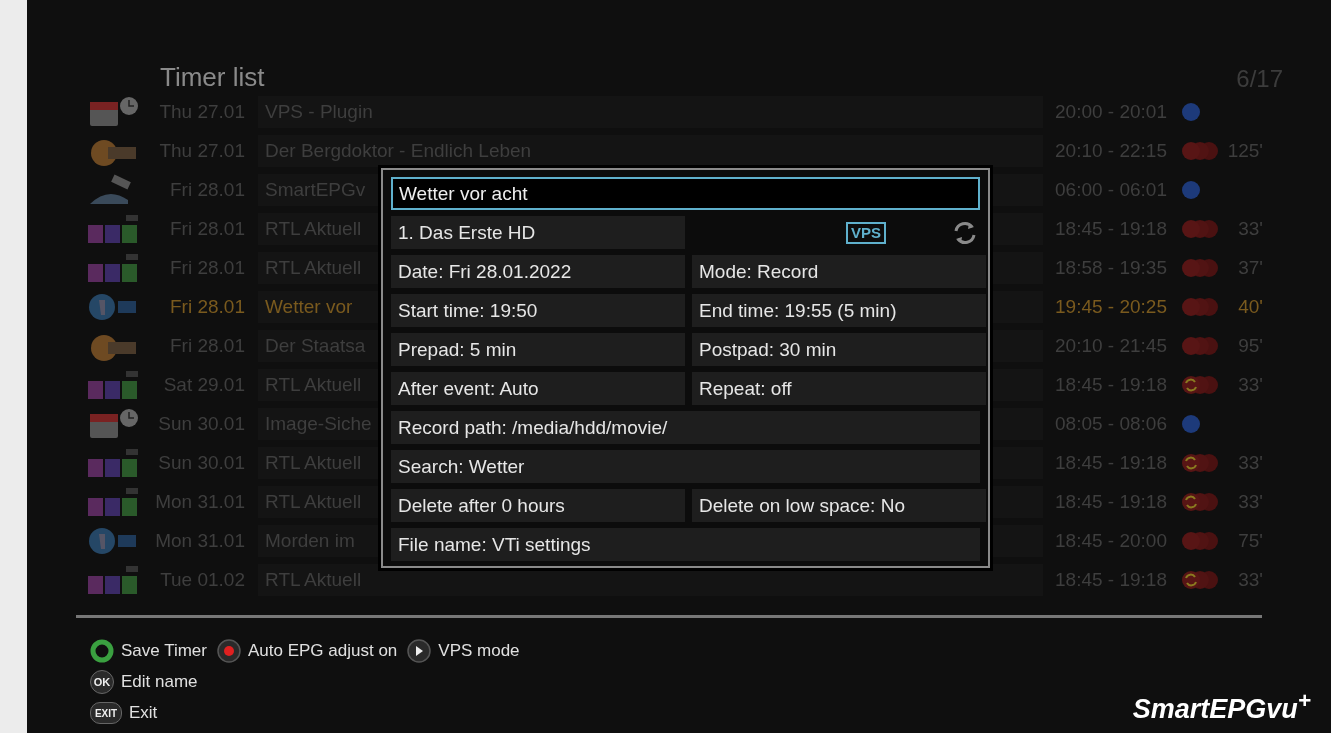 The width and height of the screenshot is (1331, 733). What do you see at coordinates (102, 651) in the screenshot?
I see `ring-key-icon` at bounding box center [102, 651].